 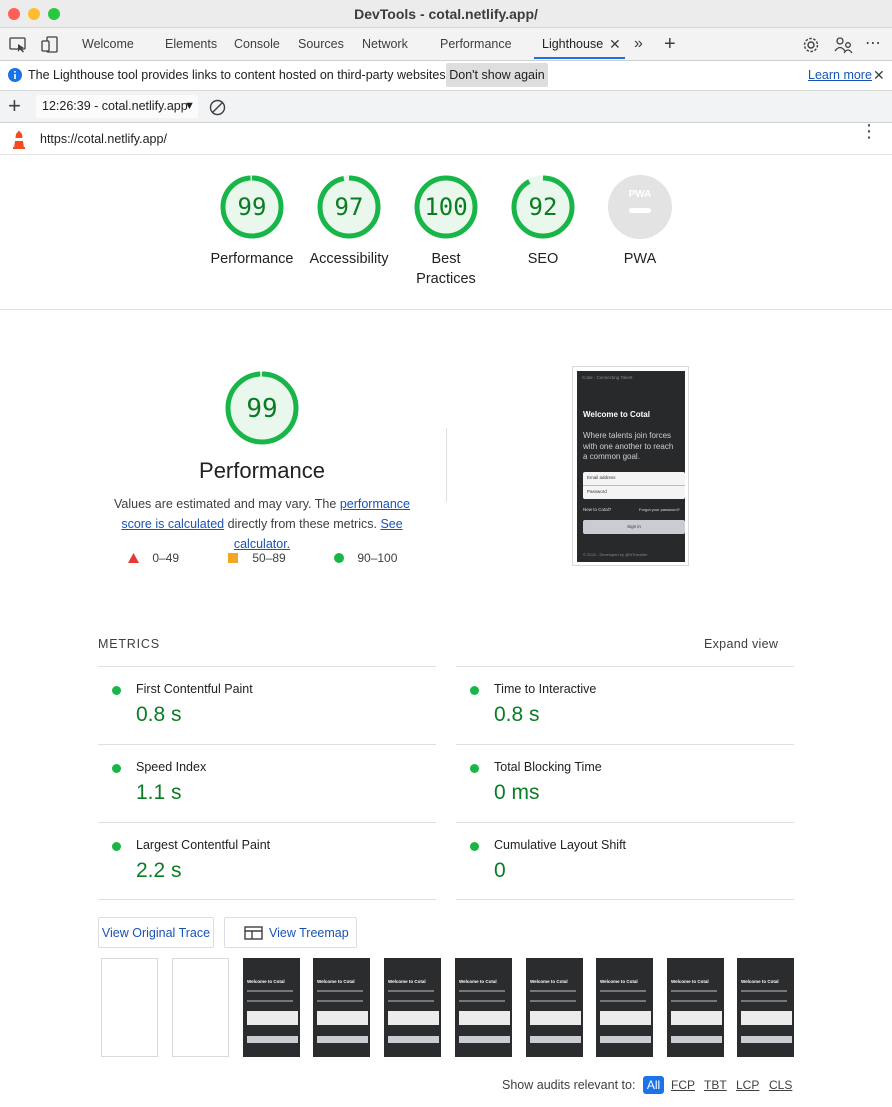 I want to click on gauge-score: 92, so click(x=543, y=207).